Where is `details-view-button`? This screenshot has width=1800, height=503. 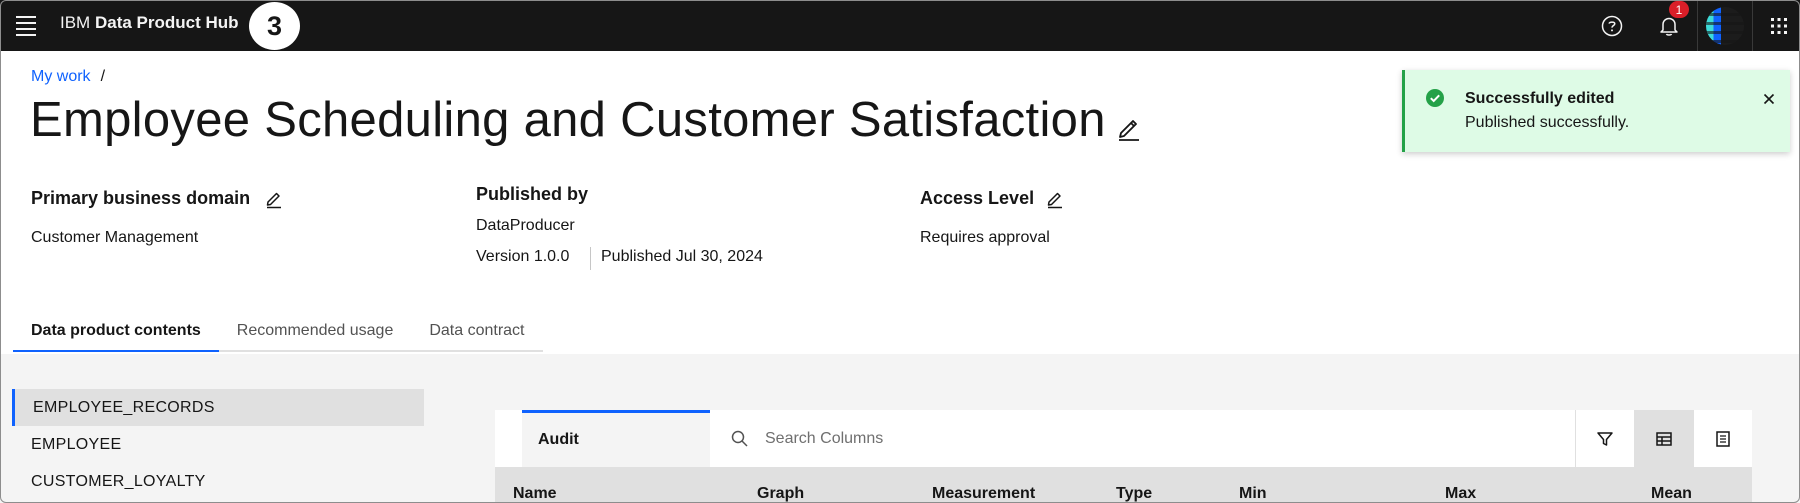 details-view-button is located at coordinates (1722, 438).